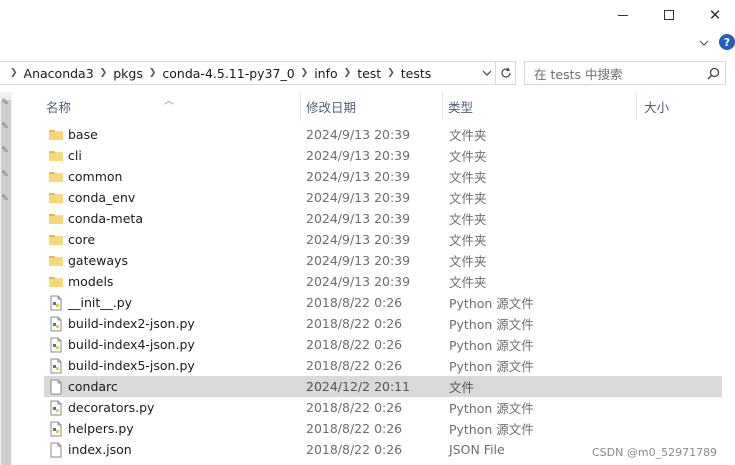  Describe the element at coordinates (6, 278) in the screenshot. I see `navigation-pane: ✎ ✎ ✎ ✎ ✎` at that location.